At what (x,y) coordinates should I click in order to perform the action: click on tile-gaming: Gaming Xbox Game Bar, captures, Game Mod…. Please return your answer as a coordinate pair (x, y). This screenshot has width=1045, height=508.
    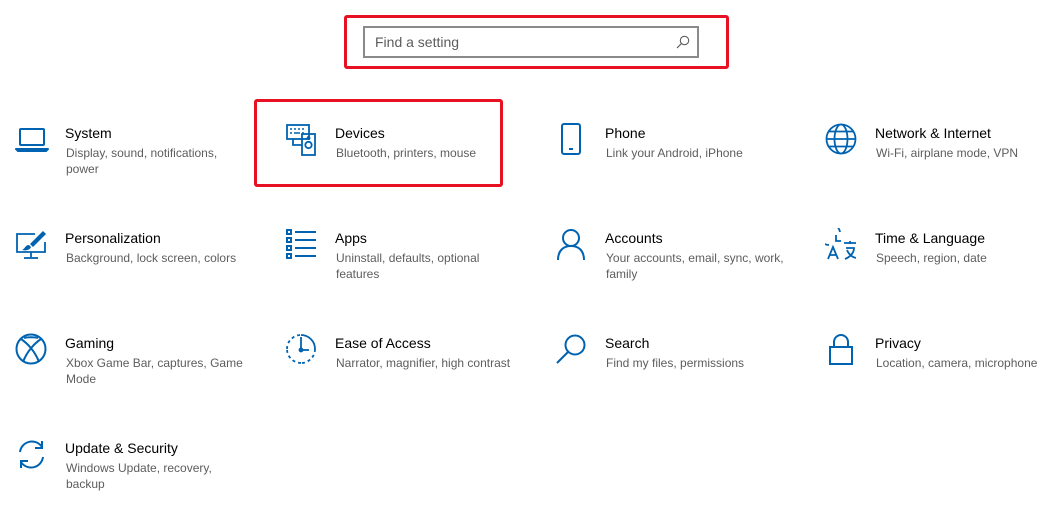
    Looking at the image, I should click on (135, 373).